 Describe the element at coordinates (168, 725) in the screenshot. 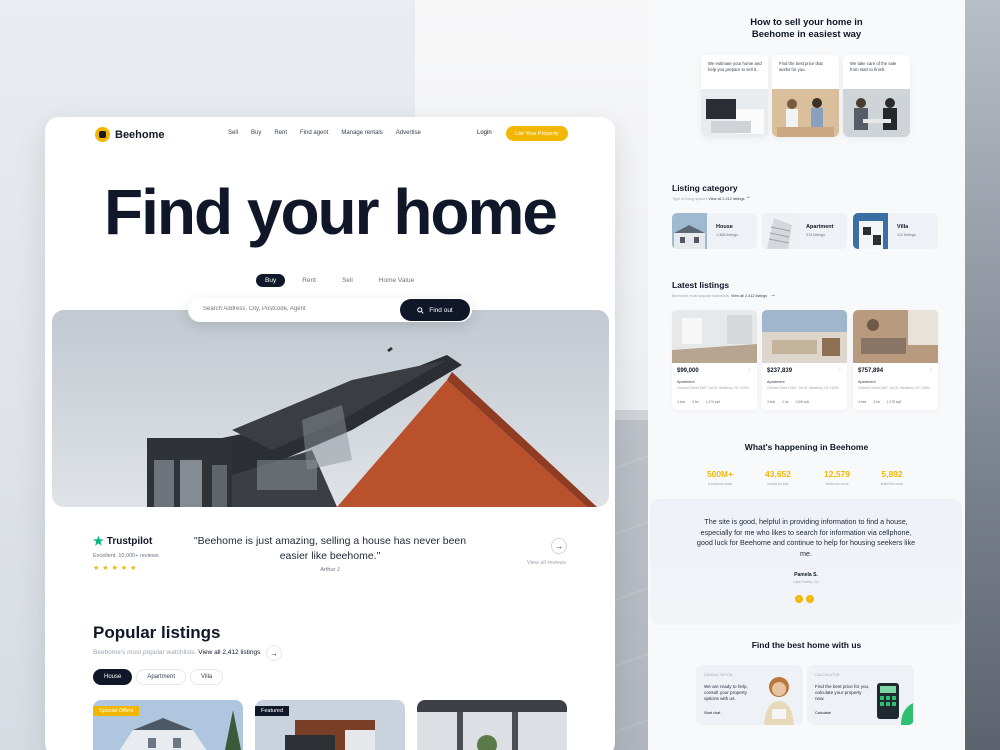

I see `popular-listing-card: Special Offers` at that location.